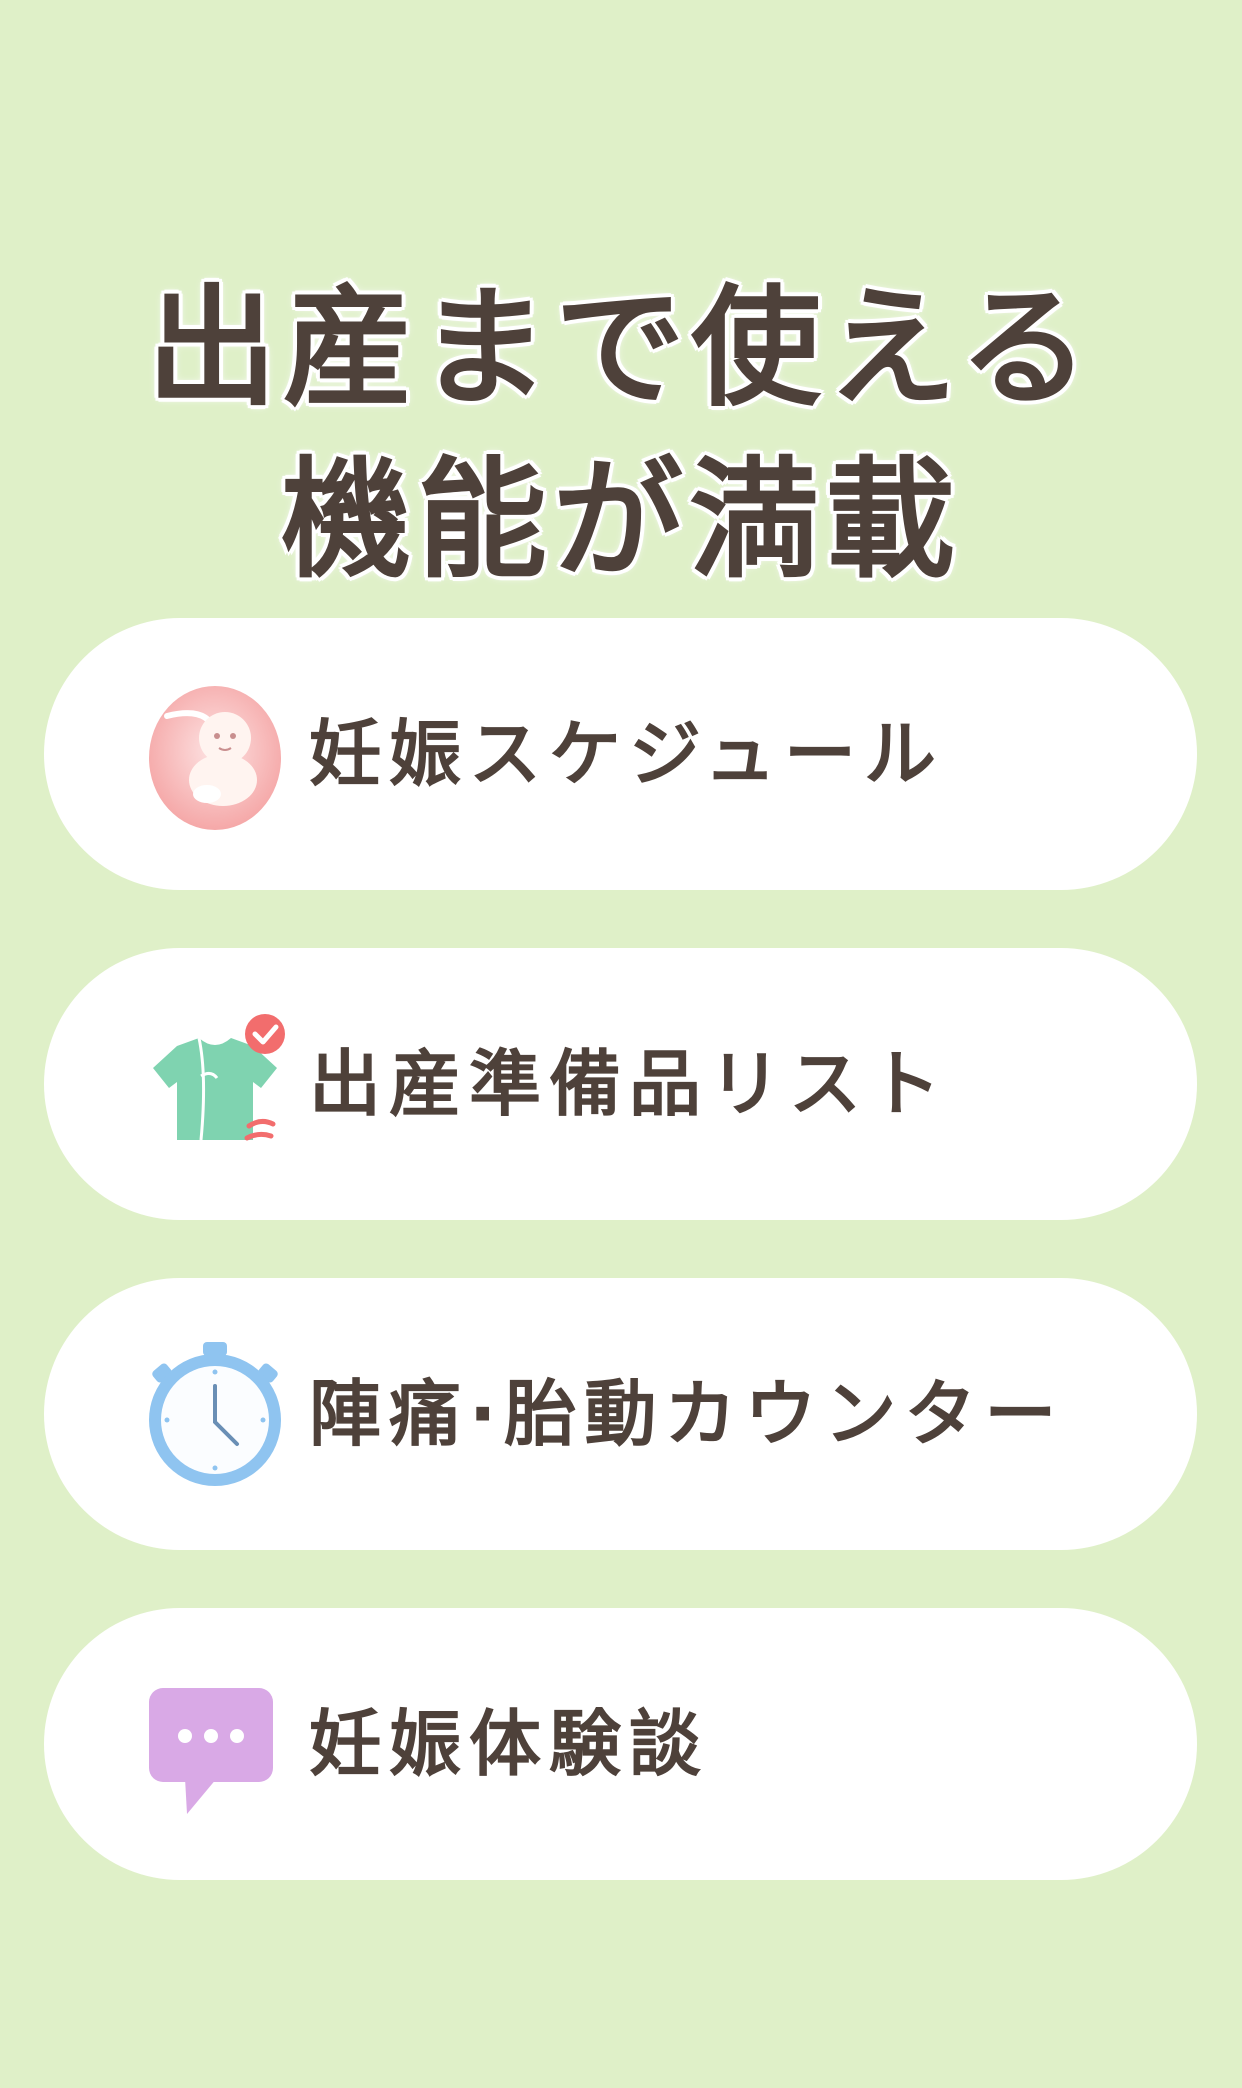 The width and height of the screenshot is (1242, 2088). I want to click on feature-card-contraction-counter: 陣痛·胎動カウンター, so click(620, 1414).